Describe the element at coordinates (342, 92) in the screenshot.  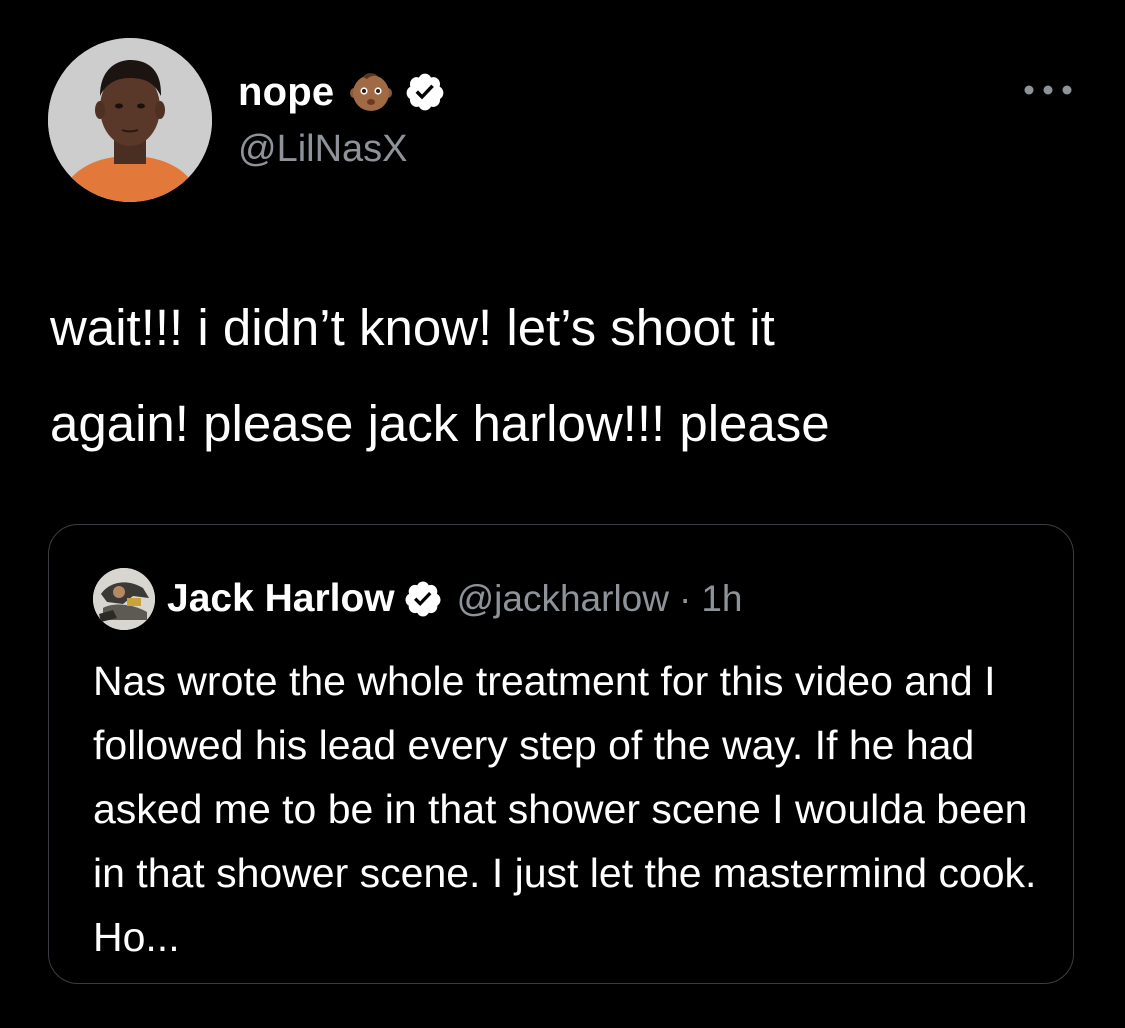
I see `author-name-row: nope` at that location.